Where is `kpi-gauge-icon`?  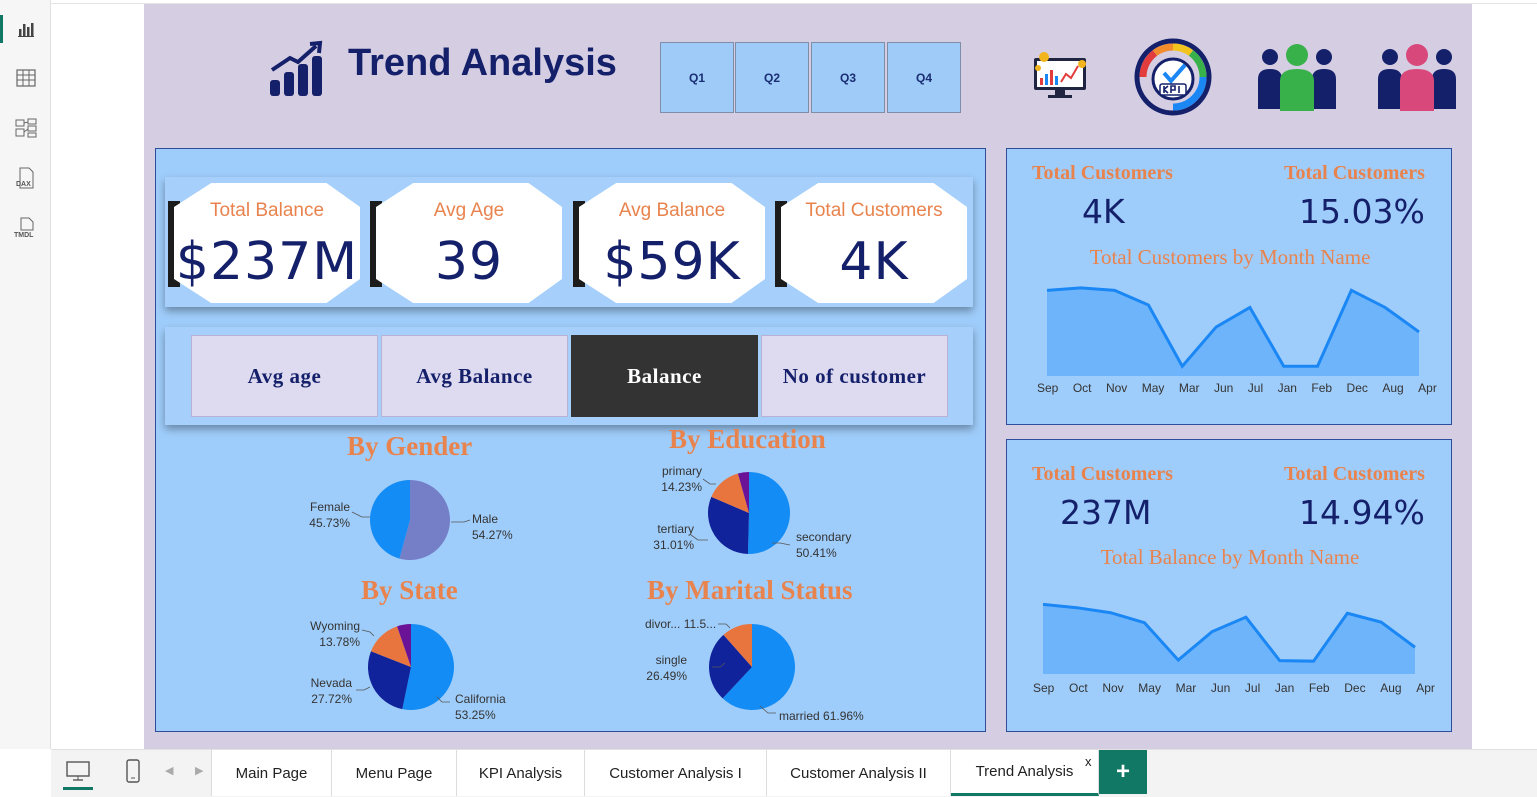 kpi-gauge-icon is located at coordinates (1173, 77).